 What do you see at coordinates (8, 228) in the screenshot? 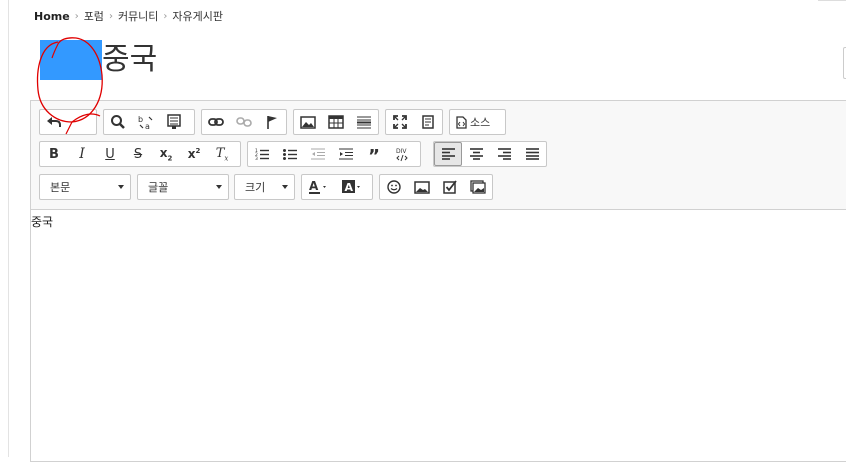
I see `left-border` at bounding box center [8, 228].